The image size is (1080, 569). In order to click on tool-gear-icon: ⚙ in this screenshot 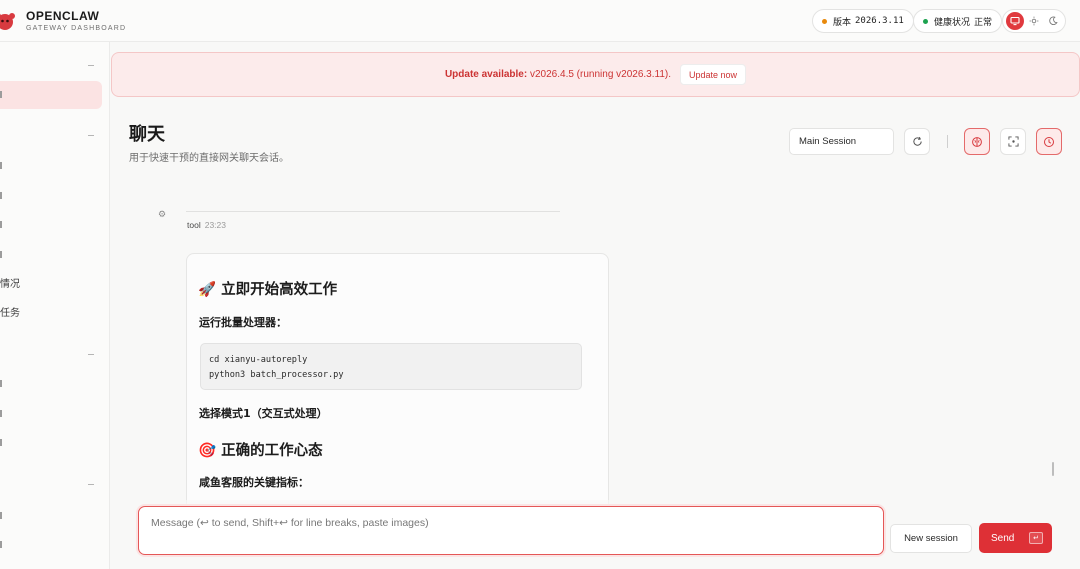, I will do `click(162, 214)`.